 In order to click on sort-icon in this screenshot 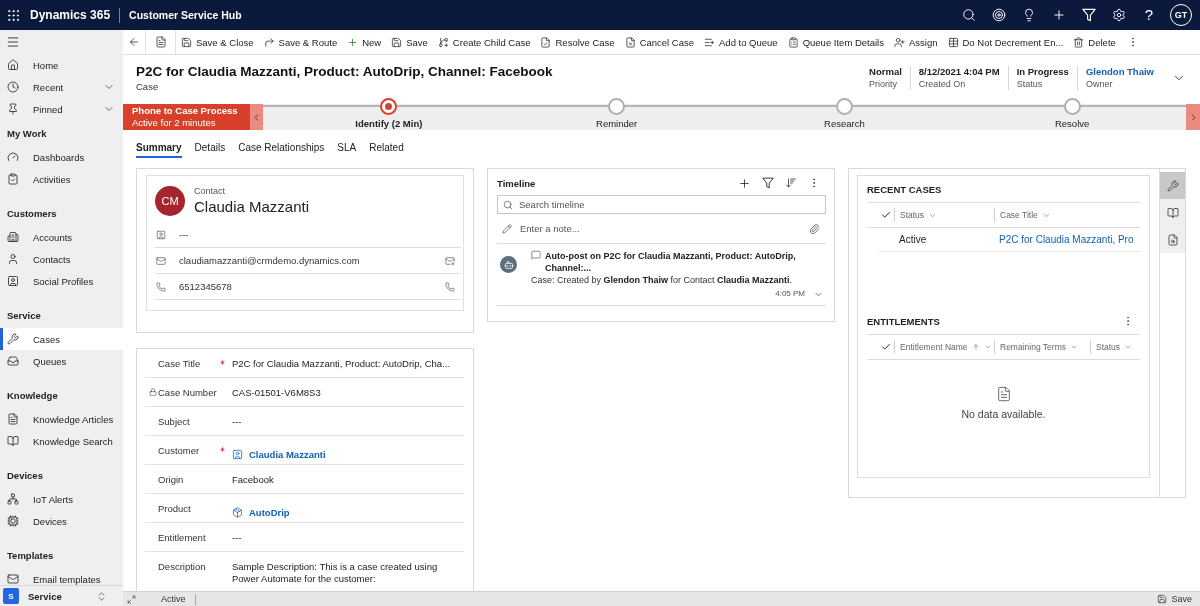, I will do `click(791, 183)`.